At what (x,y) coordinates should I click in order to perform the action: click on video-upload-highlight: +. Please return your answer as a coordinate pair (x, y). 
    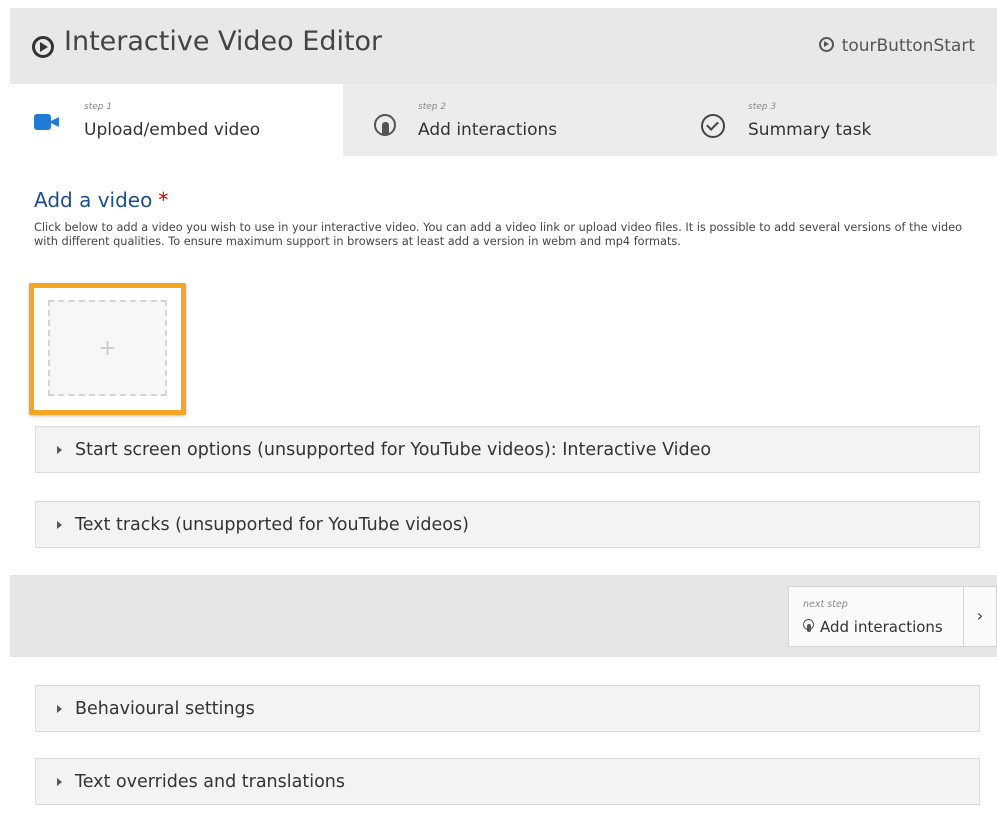
    Looking at the image, I should click on (107, 349).